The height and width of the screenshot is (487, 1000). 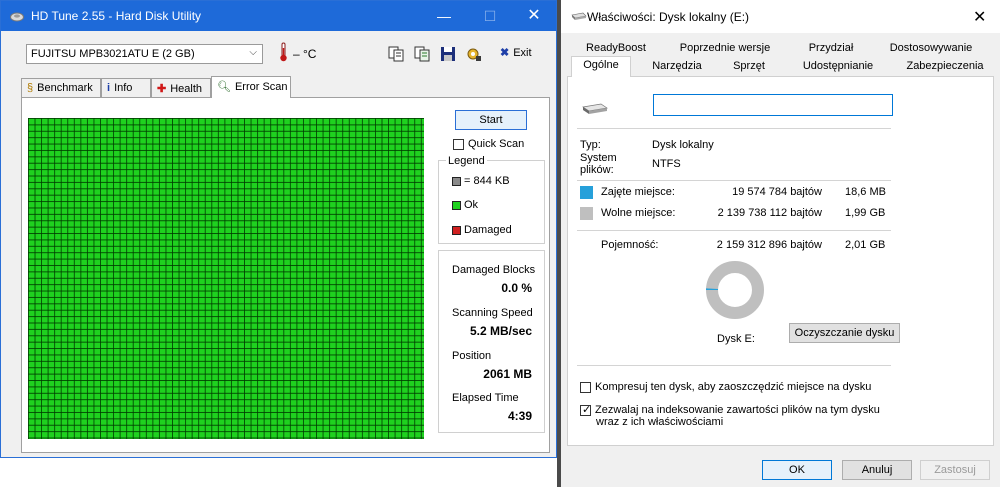 I want to click on exit-button: ✖ Exit, so click(x=516, y=52).